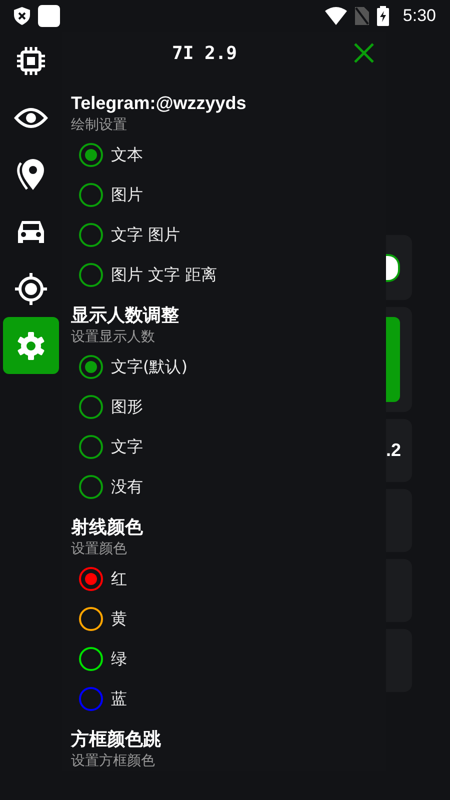 The image size is (450, 800). What do you see at coordinates (31, 289) in the screenshot?
I see `crosshair-icon` at bounding box center [31, 289].